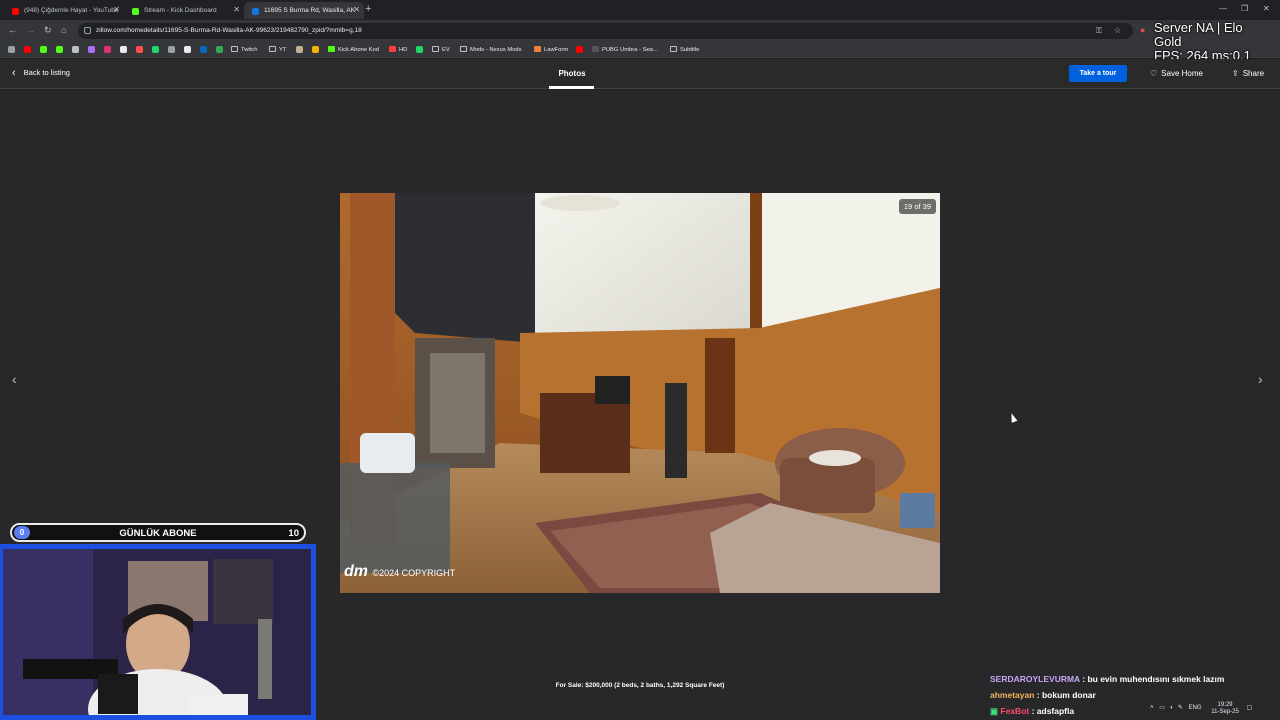  Describe the element at coordinates (491, 49) in the screenshot. I see `bookmark-nexus: Mods - Nexus Mods` at that location.